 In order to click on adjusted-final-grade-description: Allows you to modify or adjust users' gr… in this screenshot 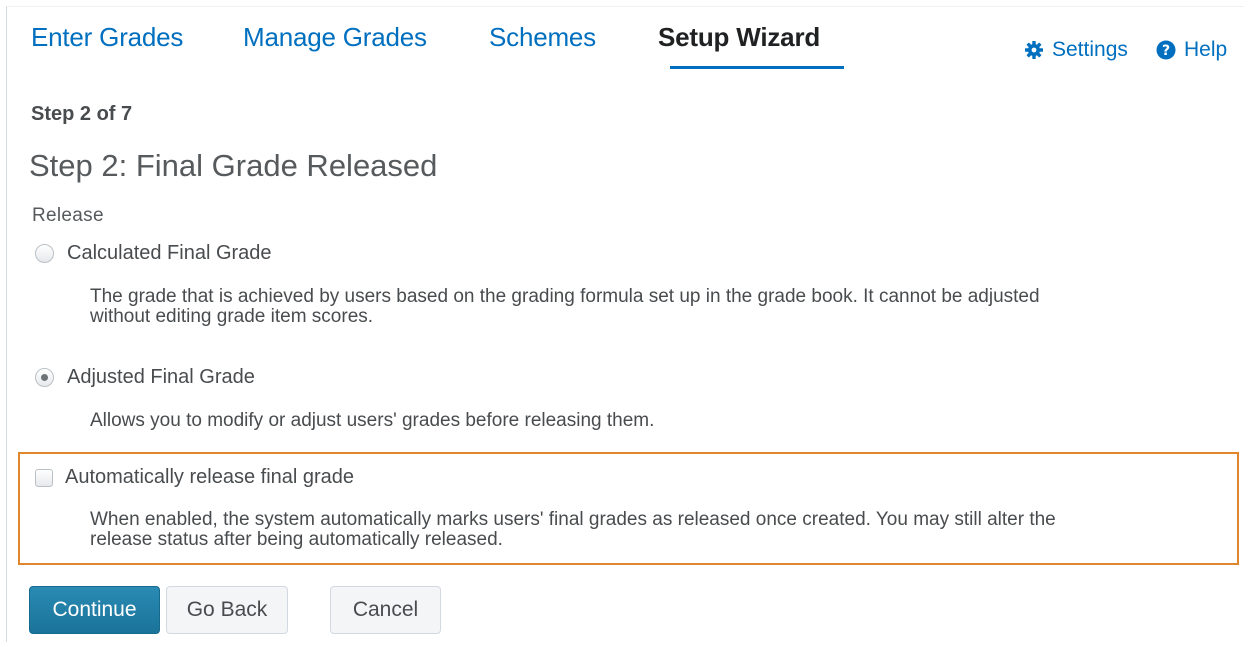, I will do `click(657, 421)`.